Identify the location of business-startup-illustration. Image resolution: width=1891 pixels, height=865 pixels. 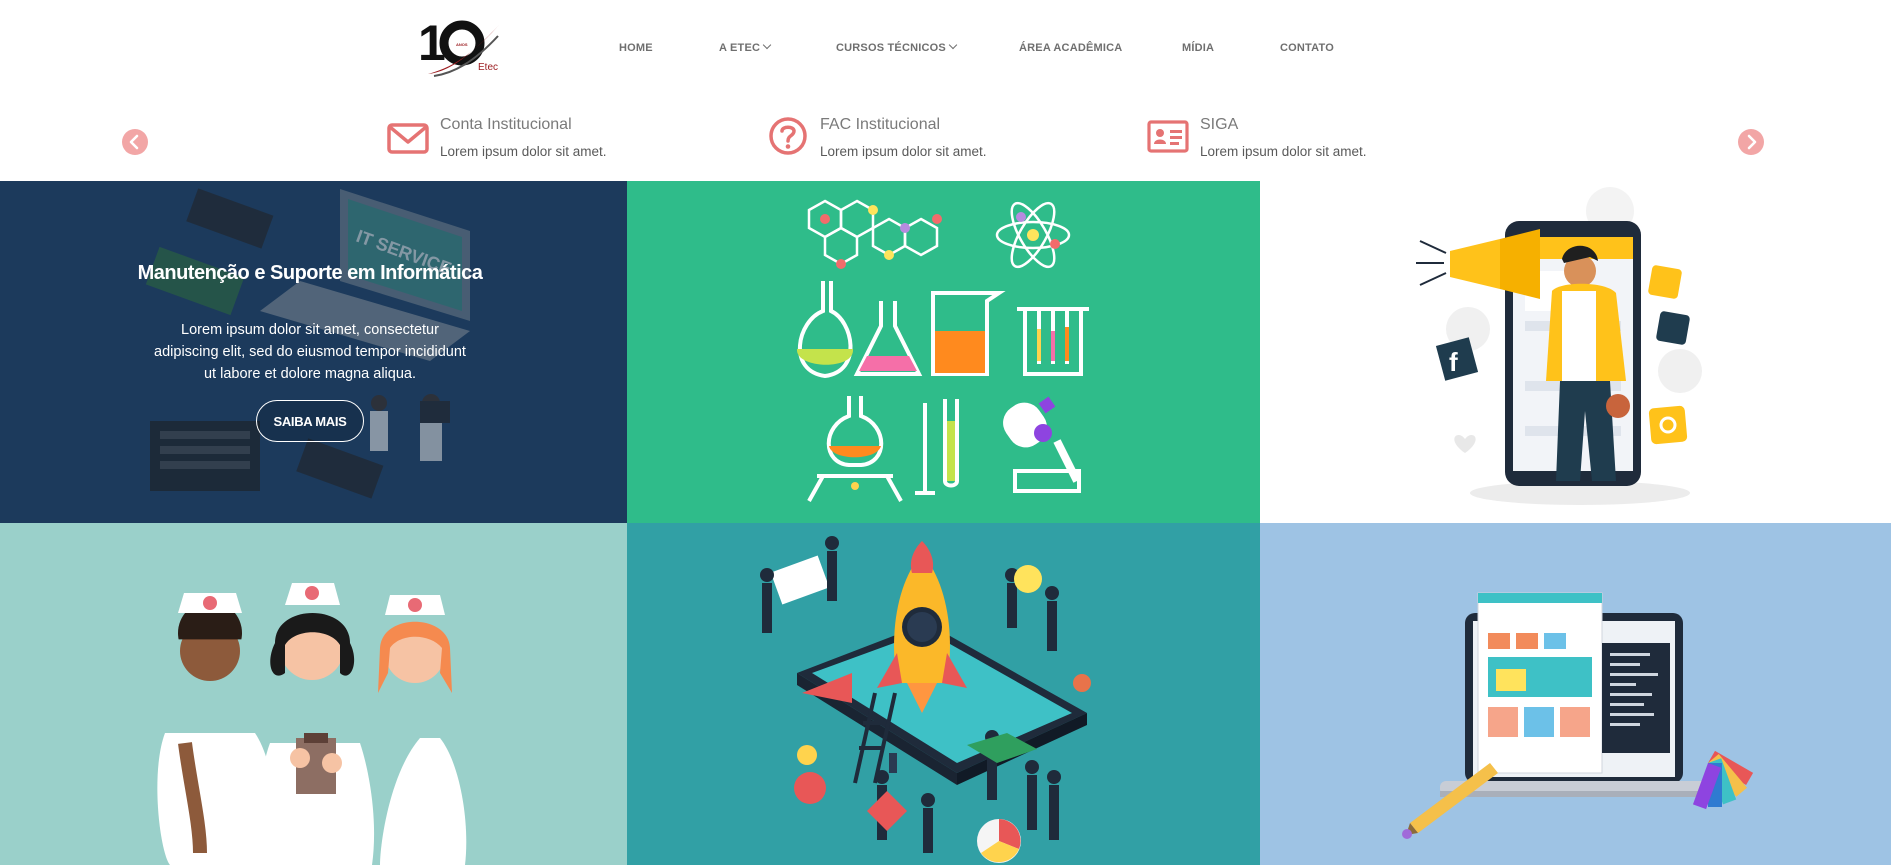
(925, 699).